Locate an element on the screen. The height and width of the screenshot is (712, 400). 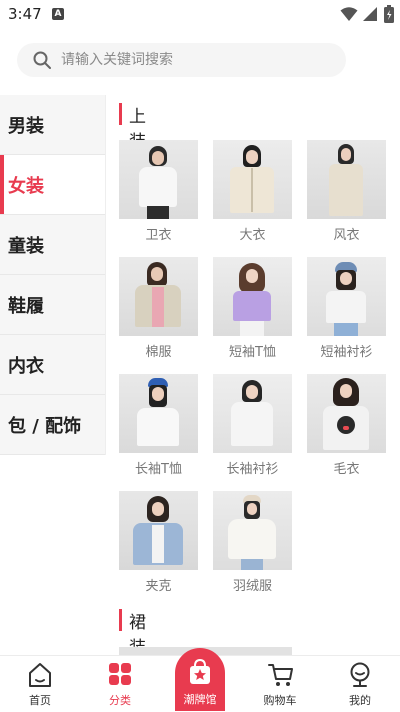
subcategory-label: 棉服 is located at coordinates (158, 352).